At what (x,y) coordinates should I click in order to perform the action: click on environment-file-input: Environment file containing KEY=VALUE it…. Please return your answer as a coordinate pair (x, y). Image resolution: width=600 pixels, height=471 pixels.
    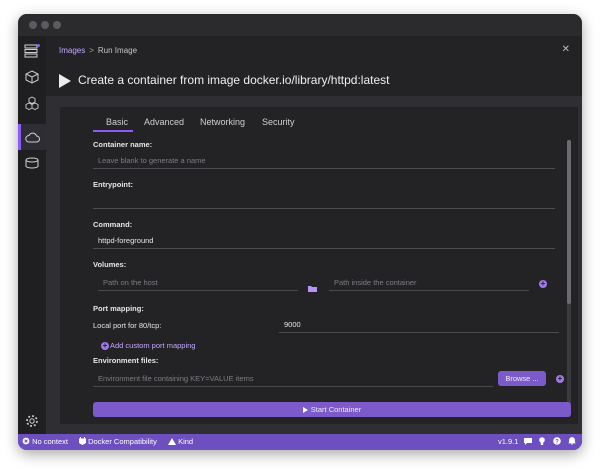
    Looking at the image, I should click on (293, 379).